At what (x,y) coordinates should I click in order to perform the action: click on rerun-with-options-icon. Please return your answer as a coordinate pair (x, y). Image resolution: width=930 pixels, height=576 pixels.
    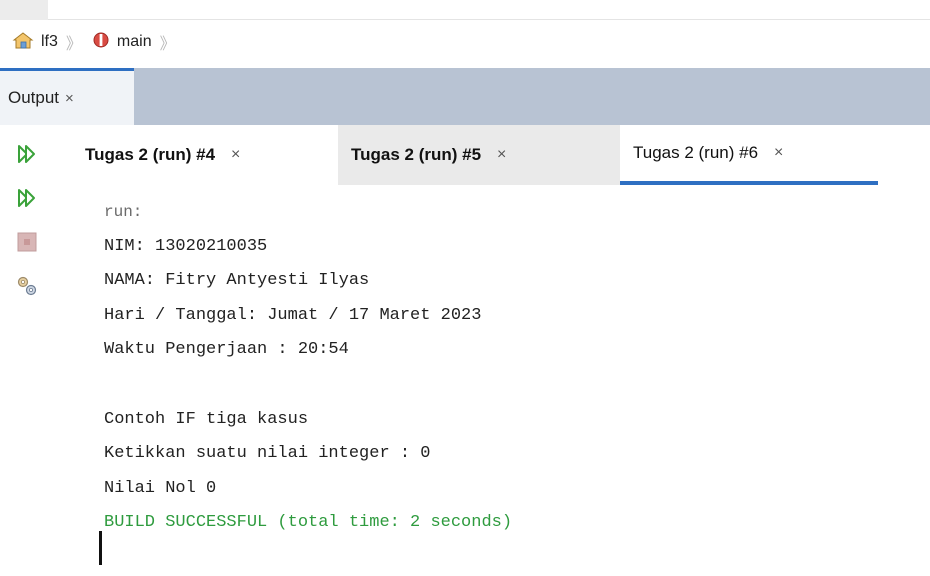
    Looking at the image, I should click on (27, 200).